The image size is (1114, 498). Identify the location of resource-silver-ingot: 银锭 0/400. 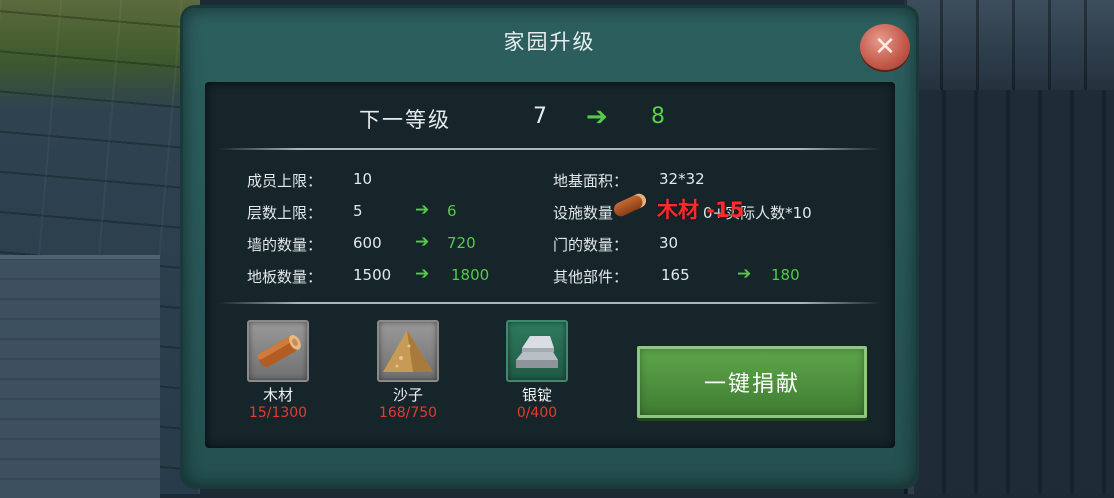
(537, 370).